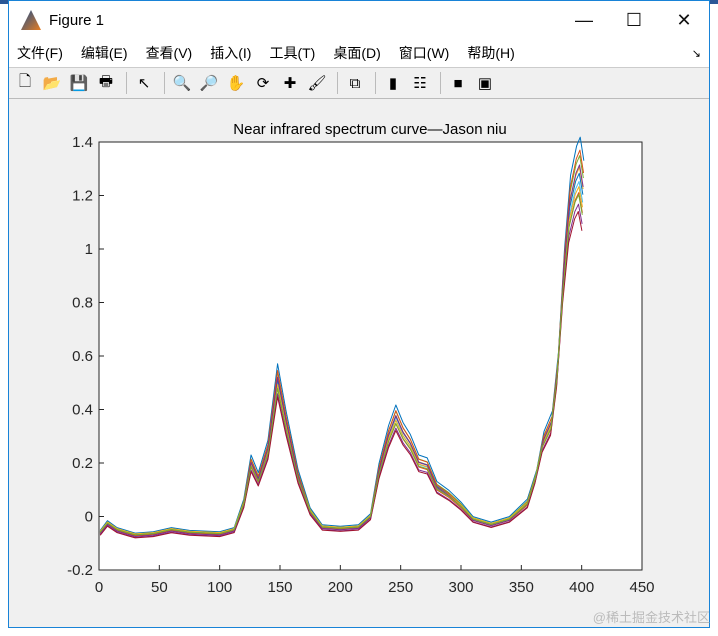 This screenshot has width=718, height=636. I want to click on y-tick-label: -0.2, so click(80, 570).